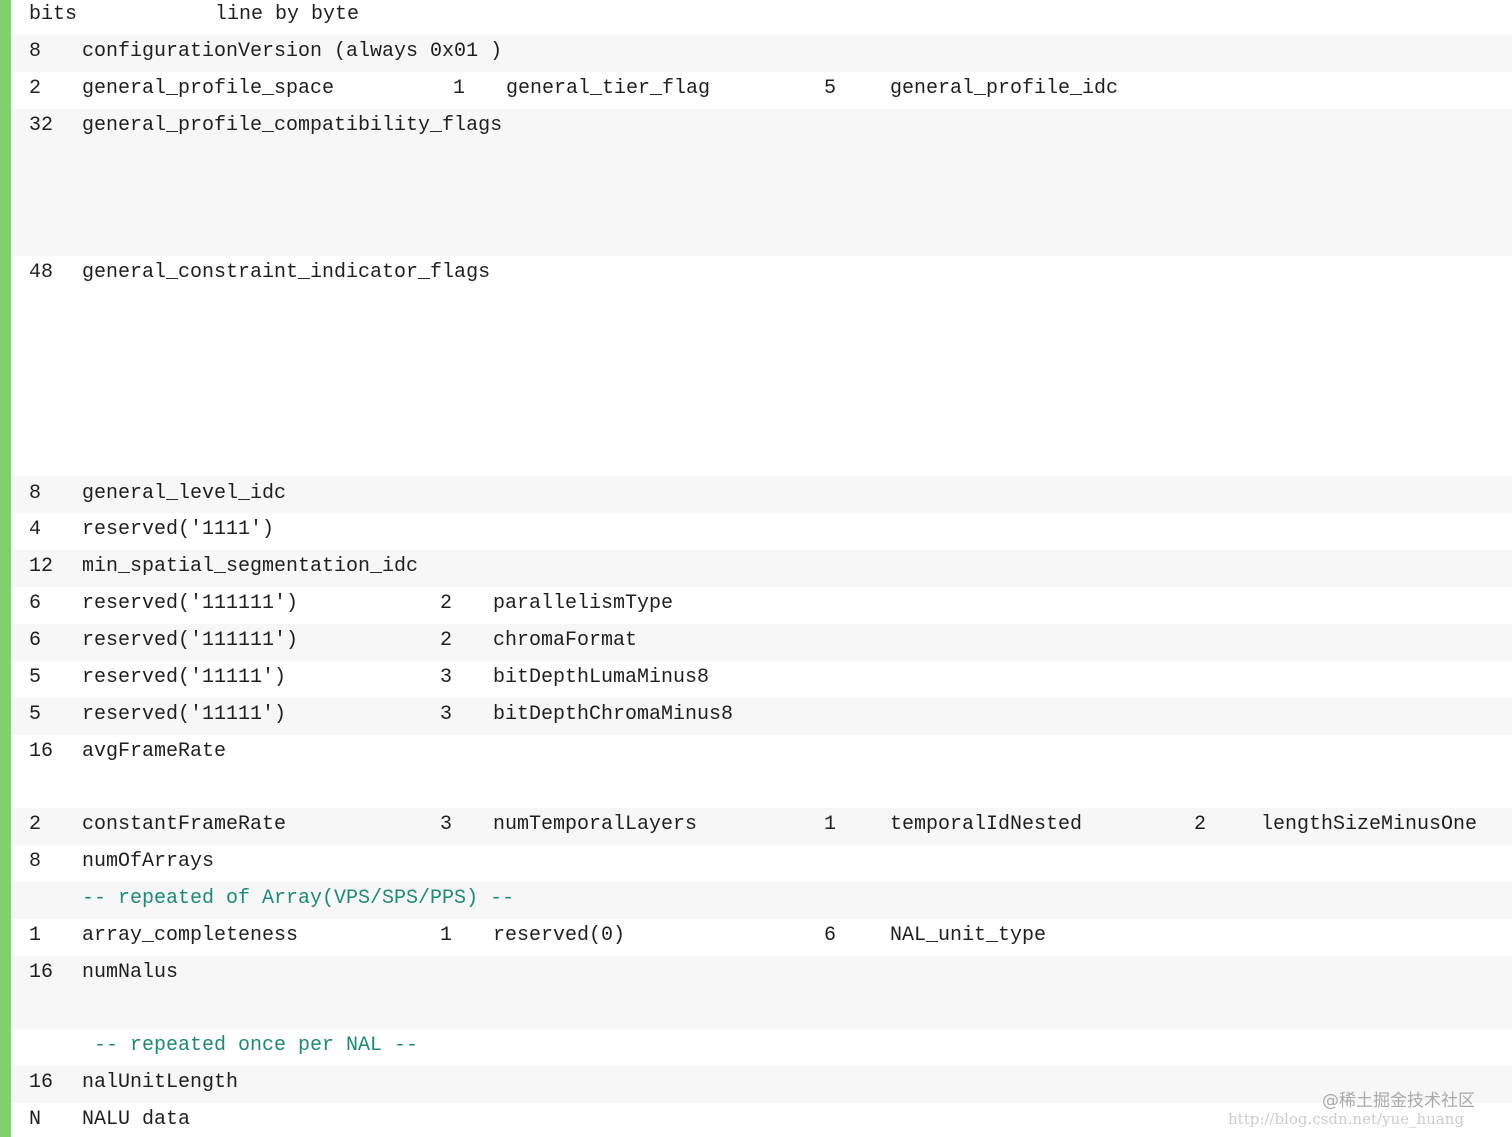 This screenshot has width=1512, height=1137. What do you see at coordinates (148, 861) in the screenshot?
I see `field-cell: numOfArrays` at bounding box center [148, 861].